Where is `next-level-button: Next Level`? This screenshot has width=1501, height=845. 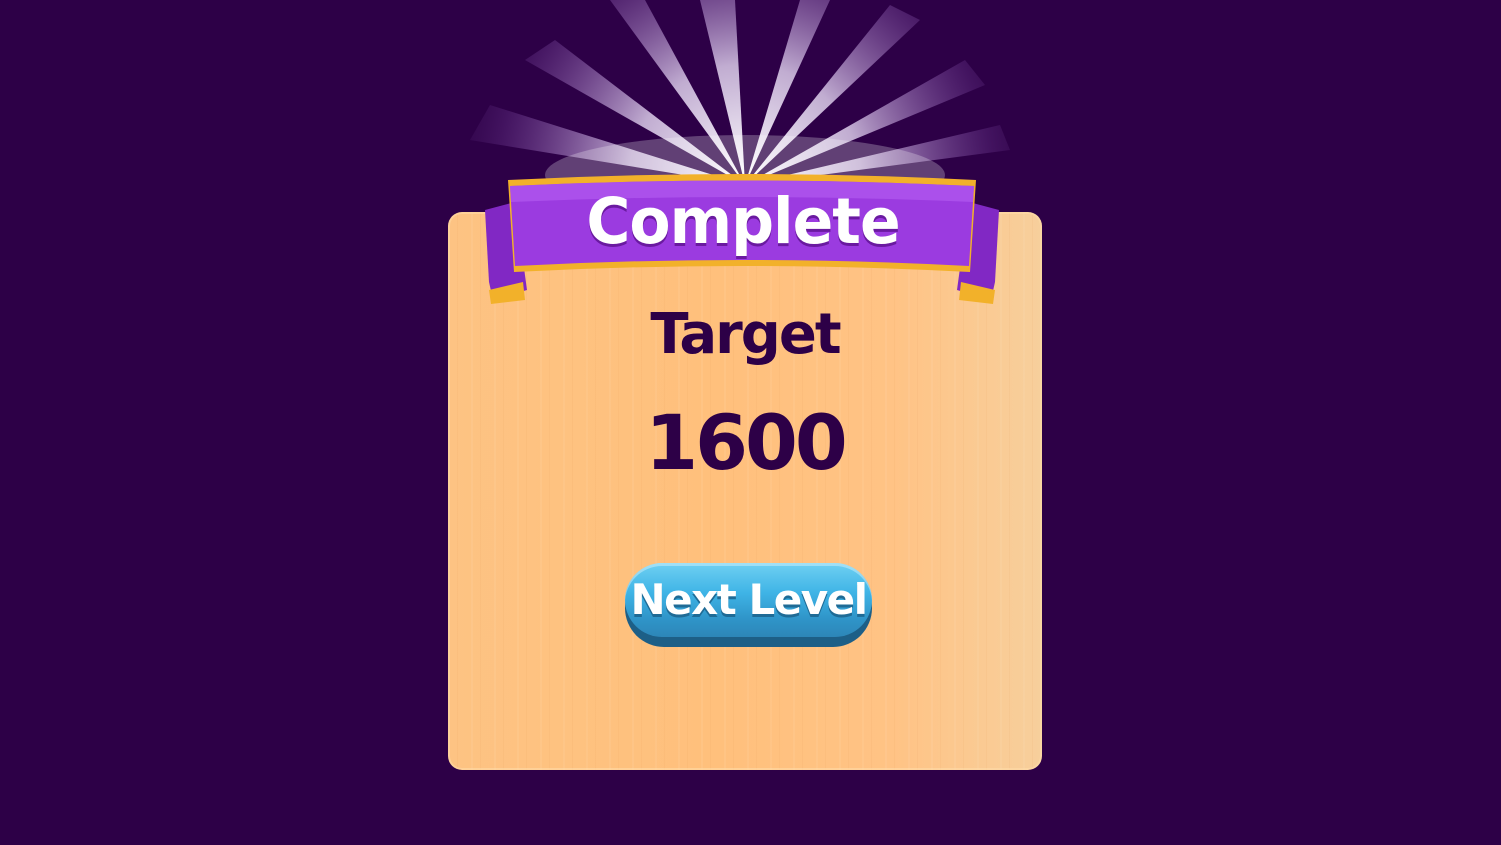 next-level-button: Next Level is located at coordinates (748, 605).